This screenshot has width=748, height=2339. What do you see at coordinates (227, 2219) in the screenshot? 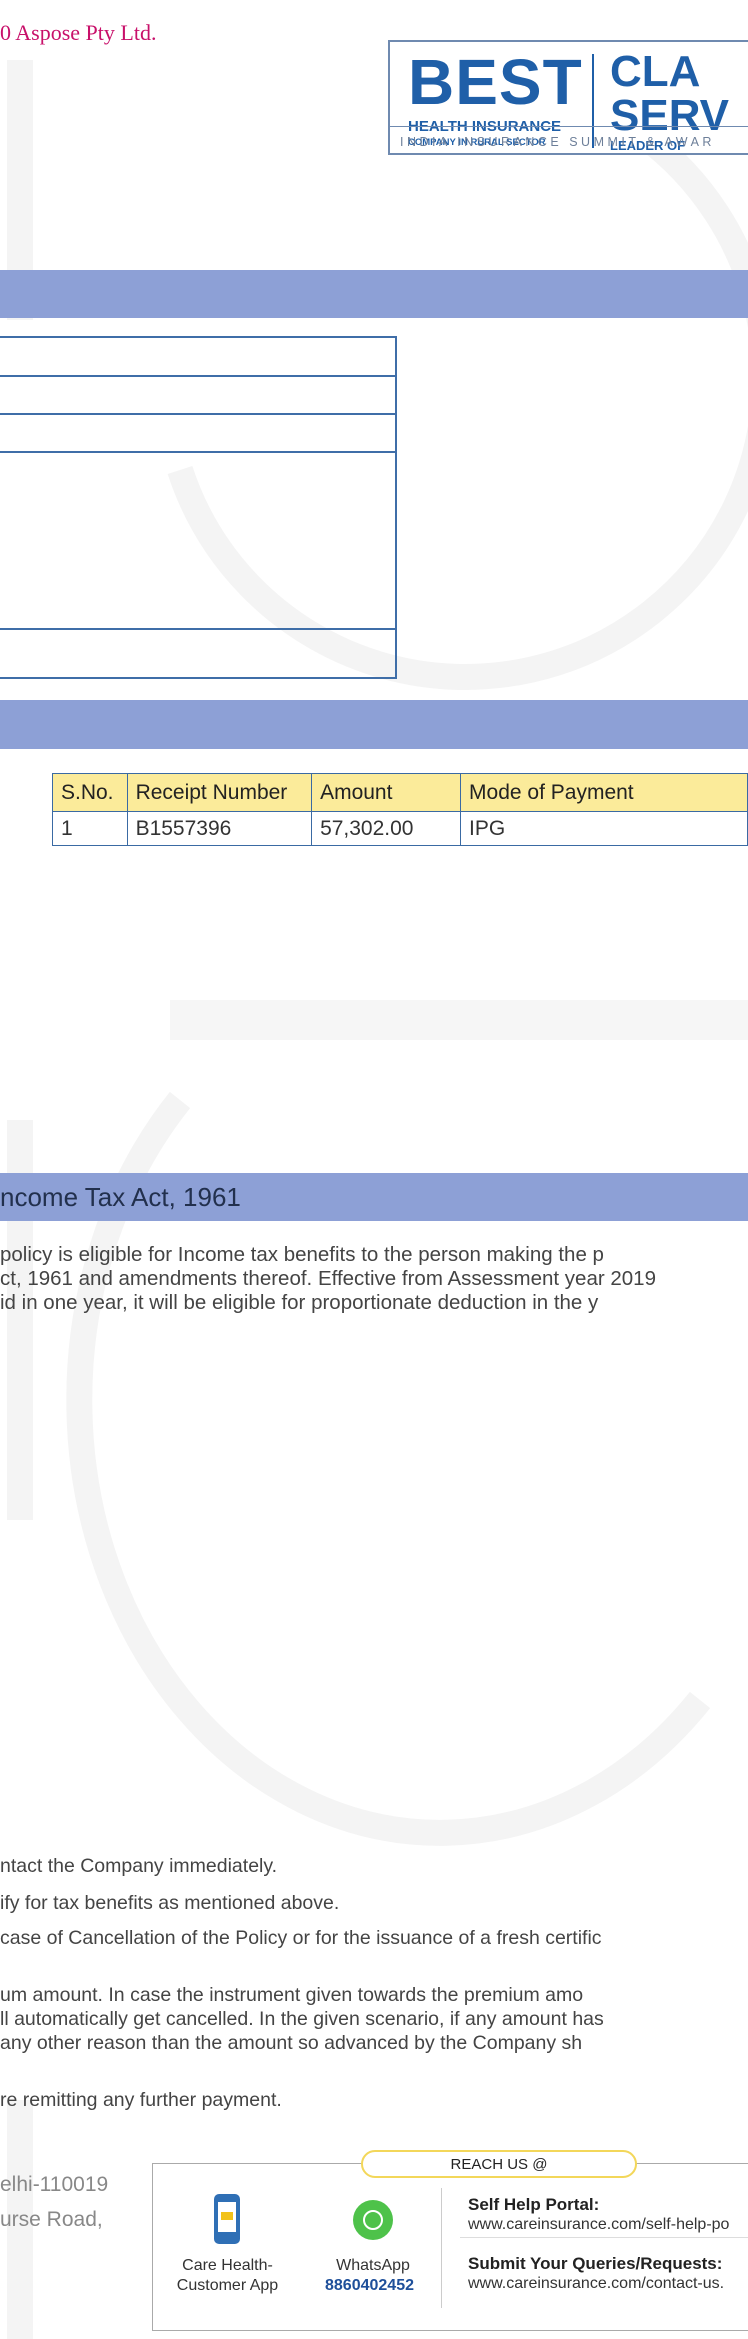
I see `mobile-app-icon` at bounding box center [227, 2219].